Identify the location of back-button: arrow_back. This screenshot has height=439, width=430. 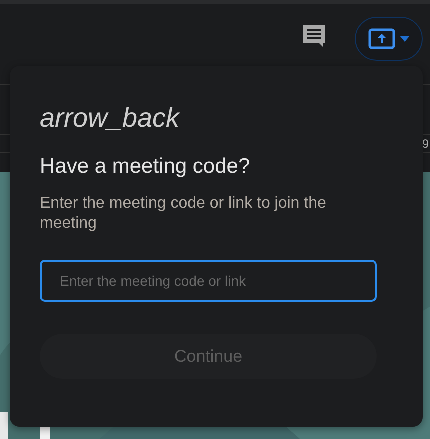
(110, 118).